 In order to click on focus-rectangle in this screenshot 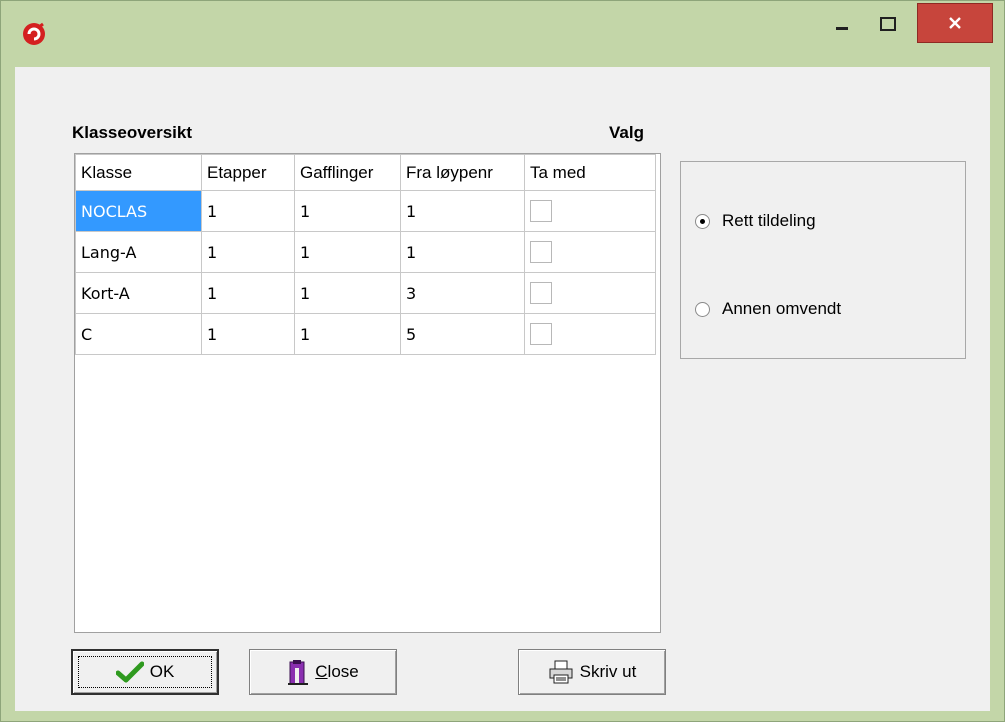, I will do `click(145, 672)`.